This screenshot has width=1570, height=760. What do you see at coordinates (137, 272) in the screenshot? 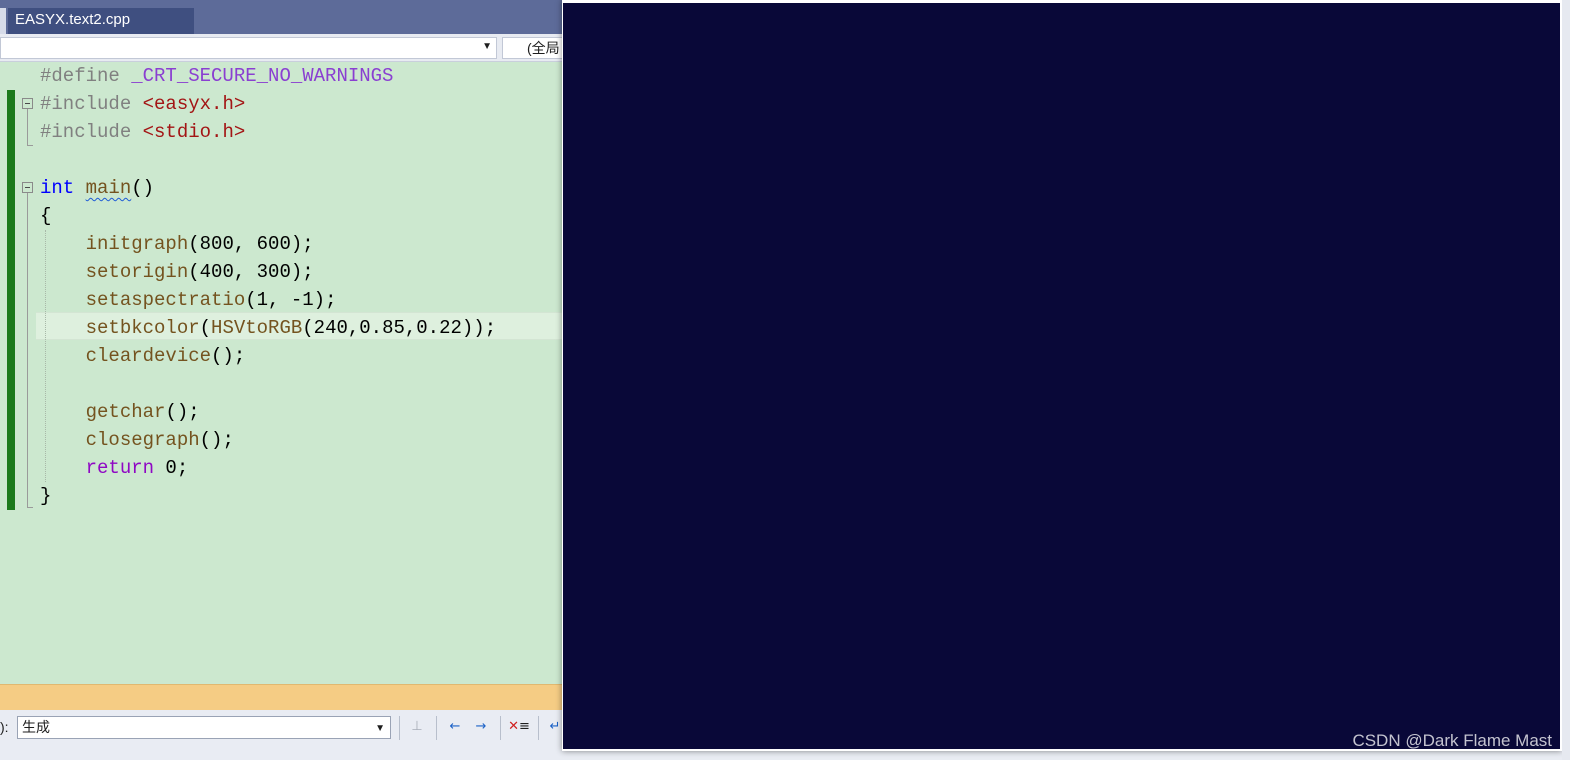
I see `code-token: setorigin` at bounding box center [137, 272].